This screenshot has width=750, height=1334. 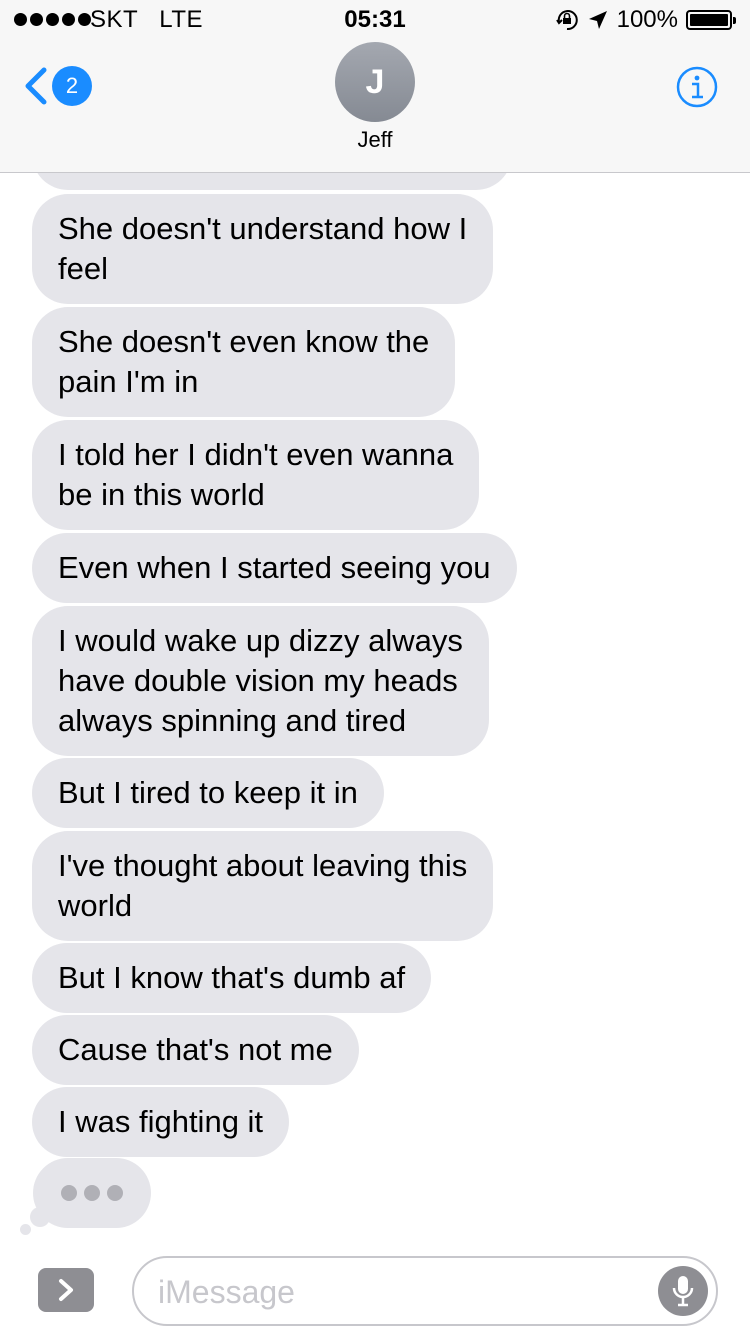 I want to click on message-bubble: She doesn't even know the pain I'm in, so click(x=244, y=362).